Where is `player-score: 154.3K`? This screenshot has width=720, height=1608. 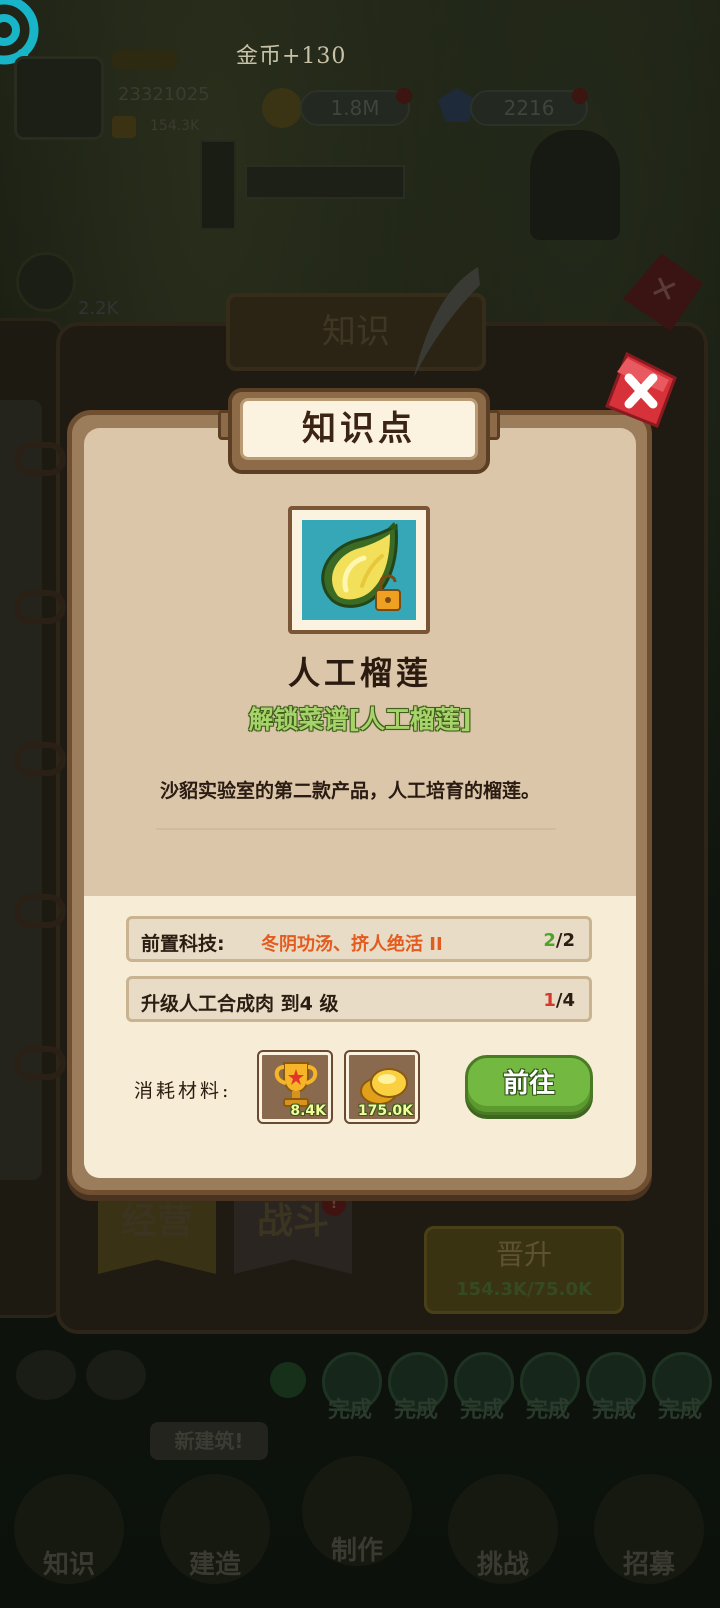 player-score: 154.3K is located at coordinates (175, 126).